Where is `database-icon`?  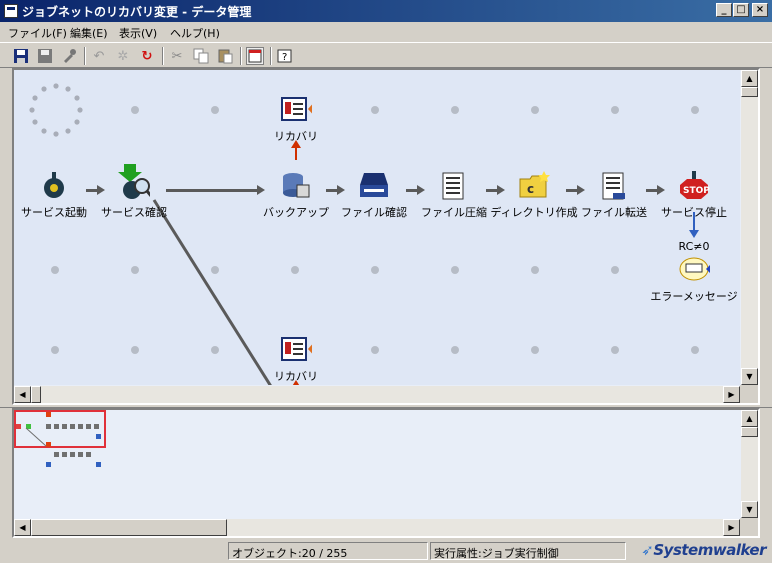
database-icon is located at coordinates (296, 186).